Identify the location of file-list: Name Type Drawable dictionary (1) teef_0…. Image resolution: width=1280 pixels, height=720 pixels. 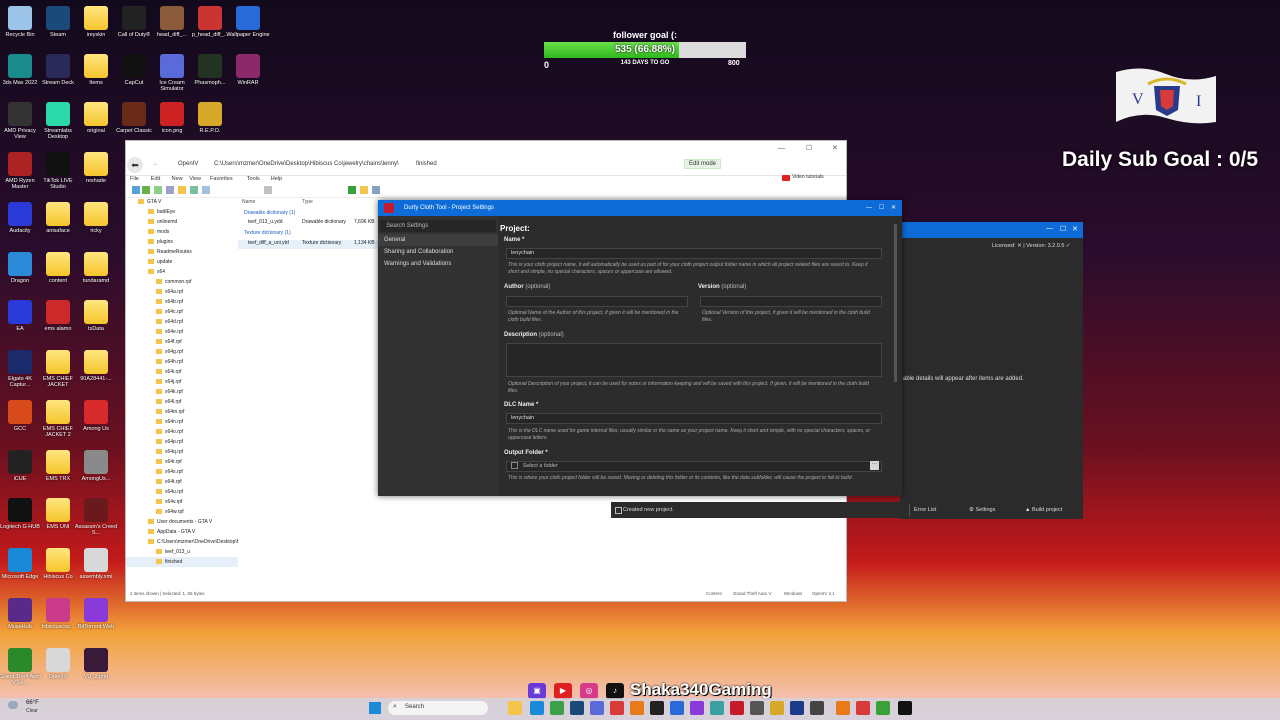
(308, 297).